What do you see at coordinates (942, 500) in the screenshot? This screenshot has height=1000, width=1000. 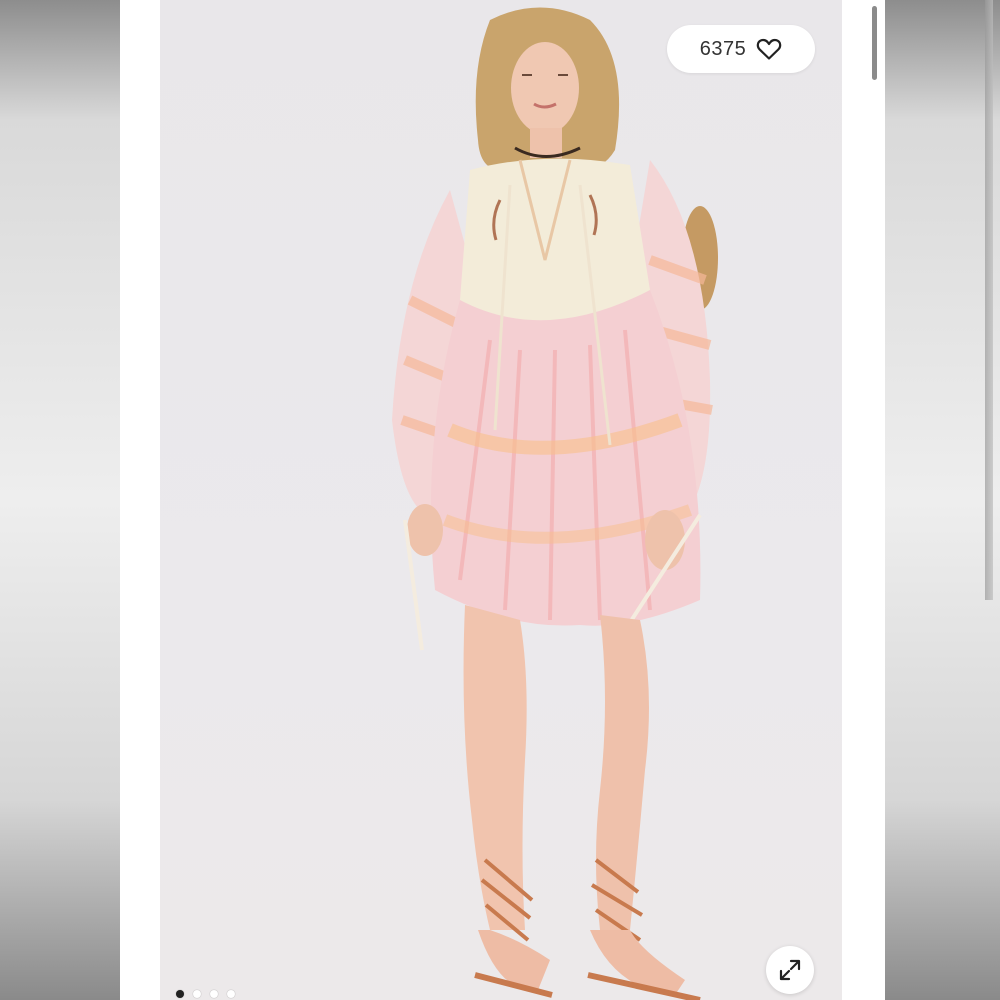 I see `right-blurred-border` at bounding box center [942, 500].